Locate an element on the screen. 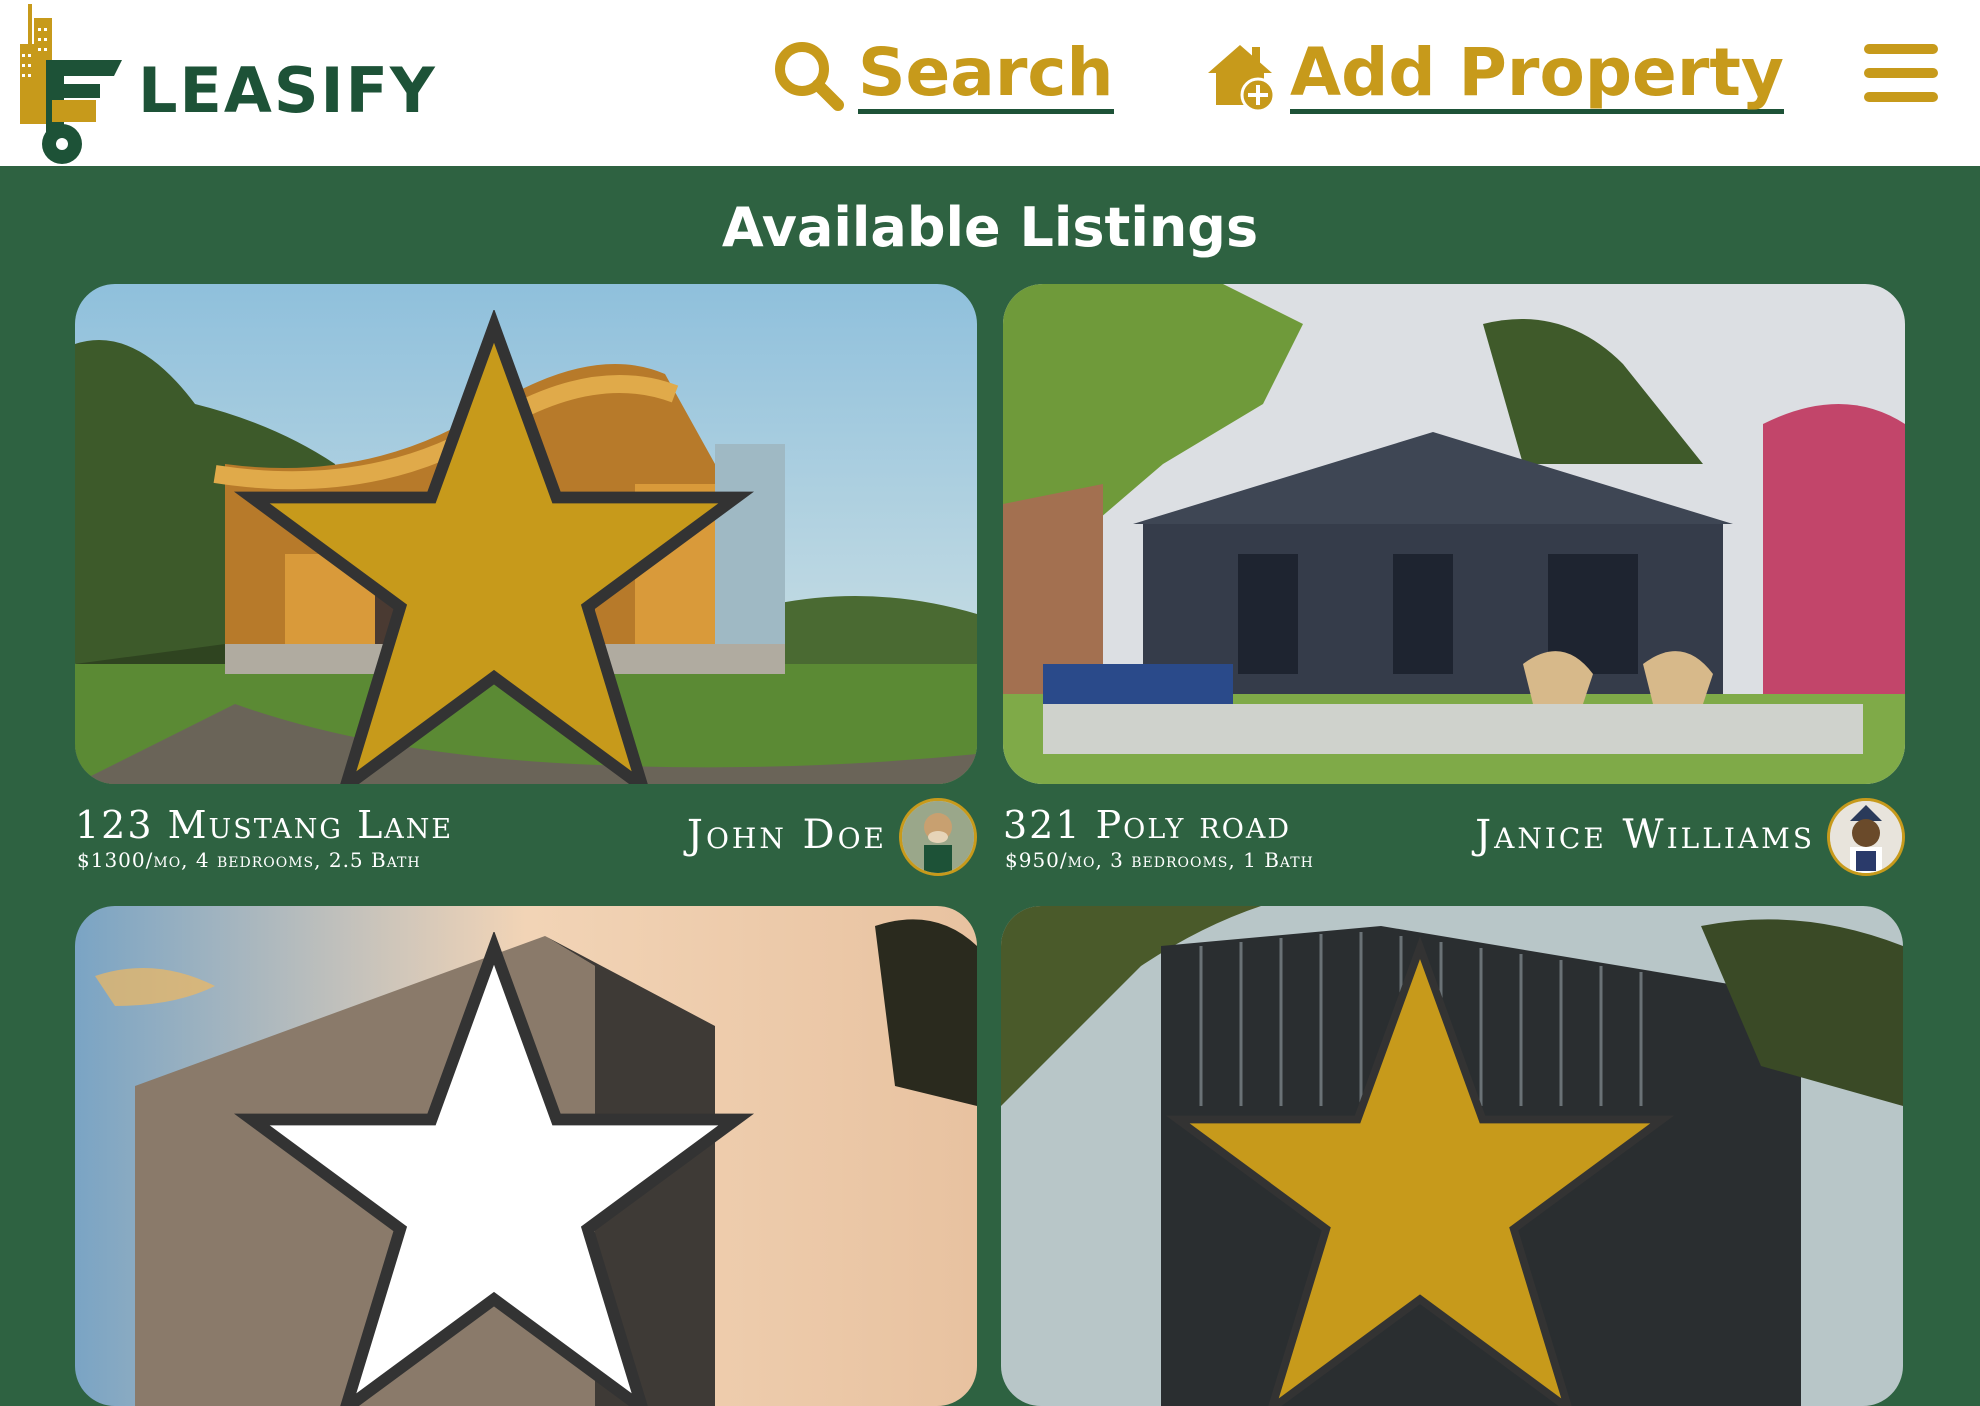 This screenshot has width=1980, height=1406. listing-details: $1300/mo, 4 bedrooms, 2.5 Bath is located at coordinates (249, 860).